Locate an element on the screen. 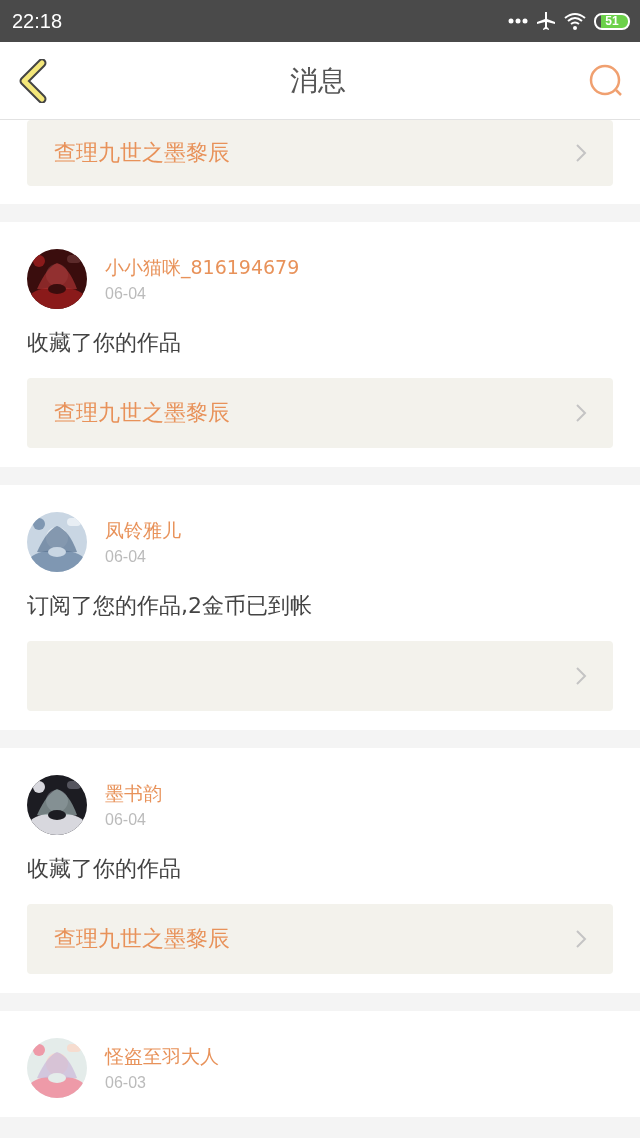  user-name: 怪盗至羽大人 is located at coordinates (162, 1057).